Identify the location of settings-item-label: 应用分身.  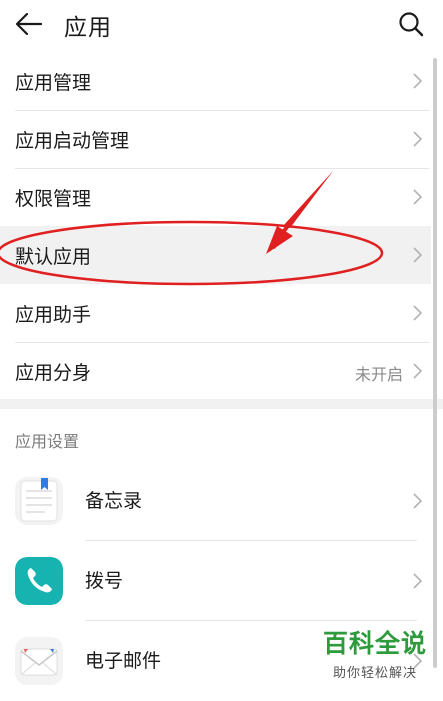
(53, 373).